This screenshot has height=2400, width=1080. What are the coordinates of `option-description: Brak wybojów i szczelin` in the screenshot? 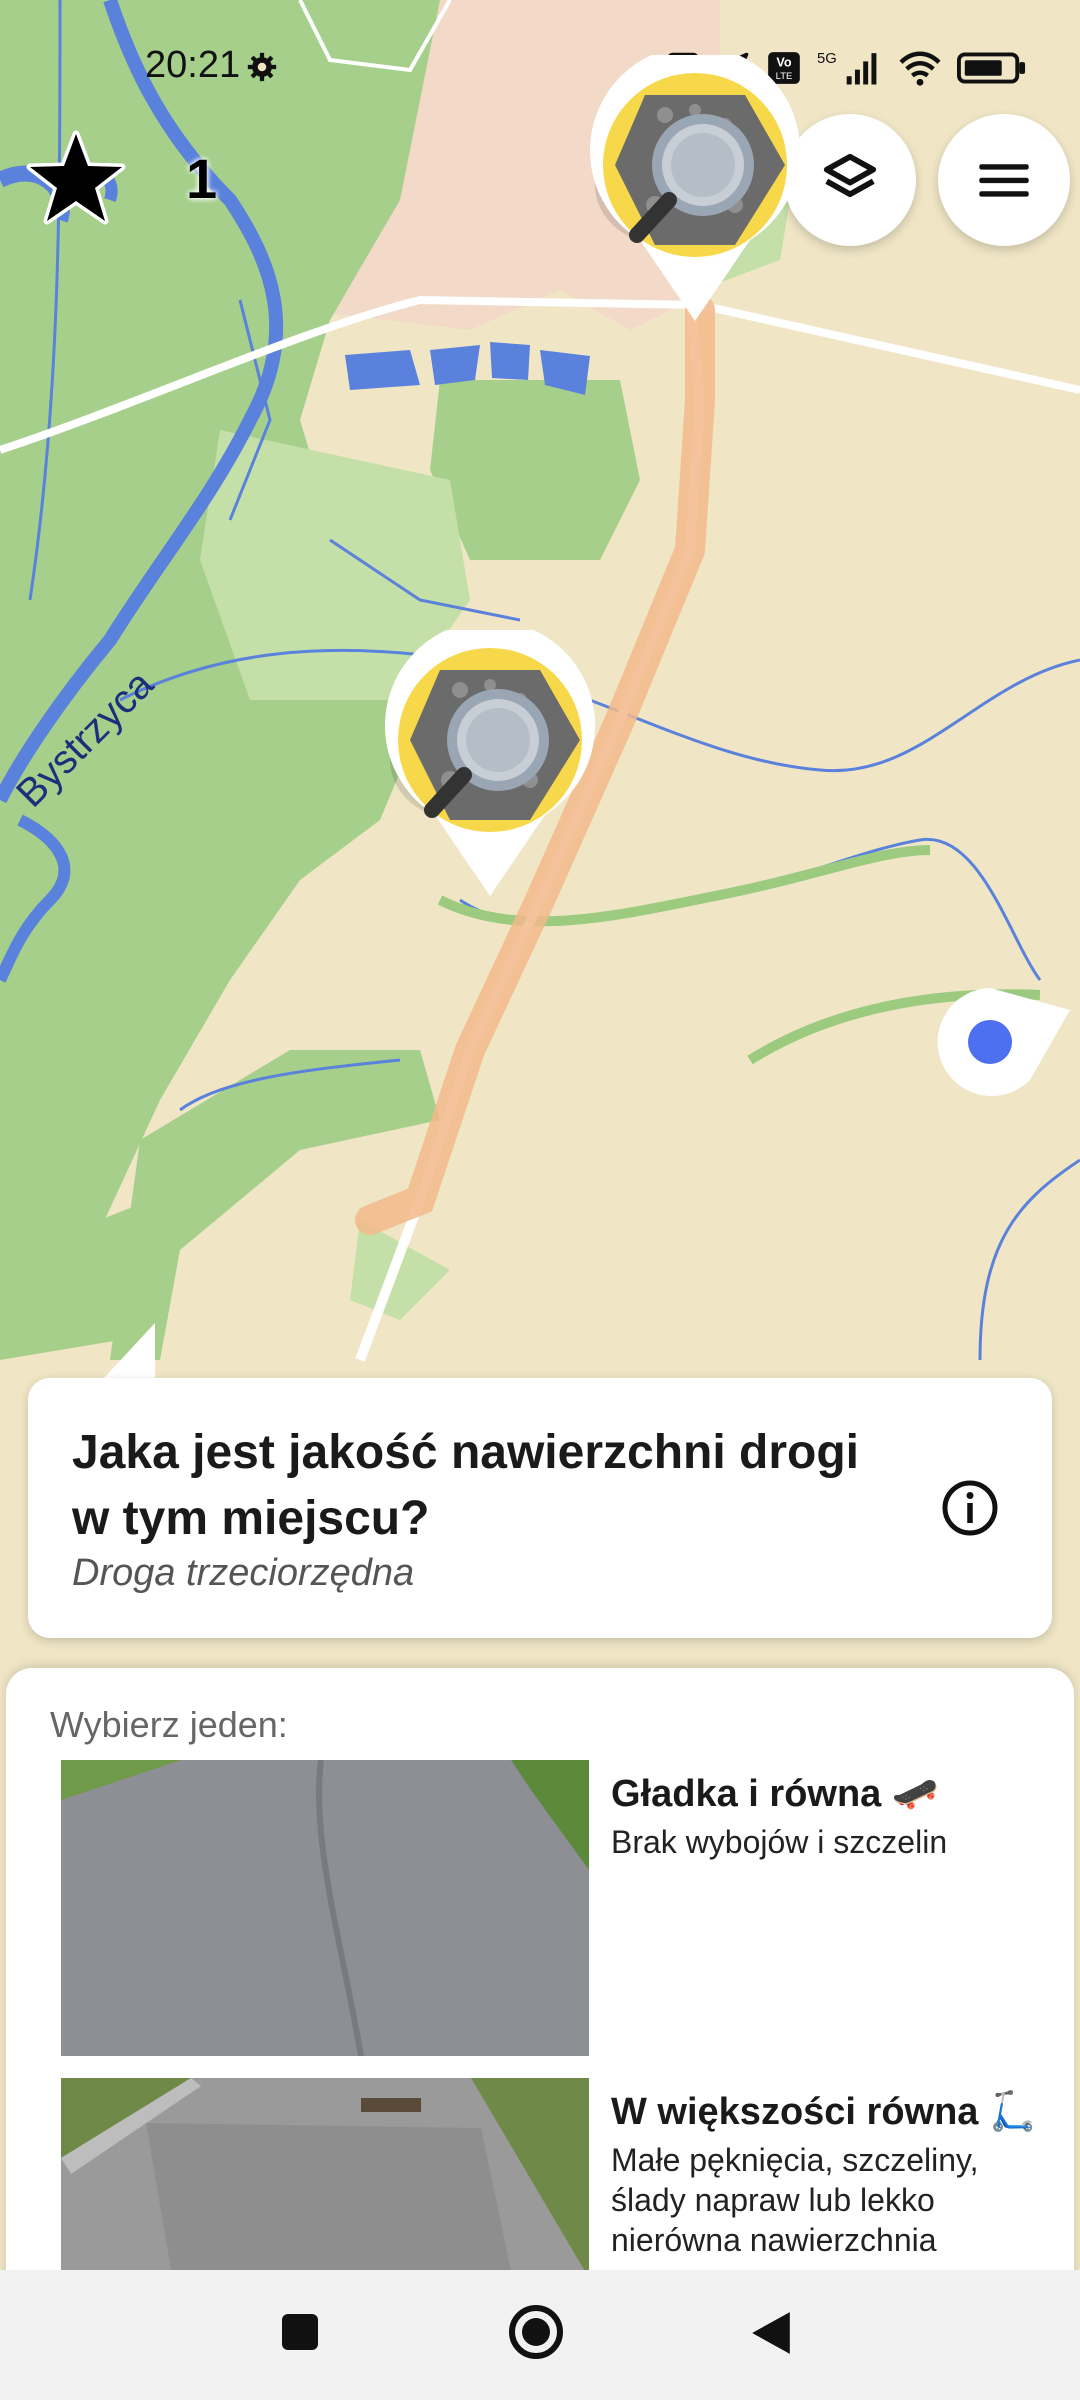 It's located at (779, 1842).